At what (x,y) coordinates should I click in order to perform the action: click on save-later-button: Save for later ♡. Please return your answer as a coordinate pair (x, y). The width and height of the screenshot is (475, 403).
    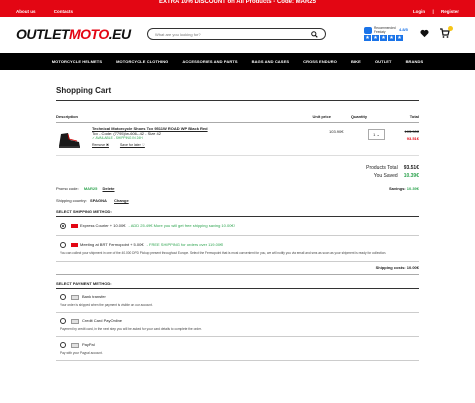
    Looking at the image, I should click on (132, 145).